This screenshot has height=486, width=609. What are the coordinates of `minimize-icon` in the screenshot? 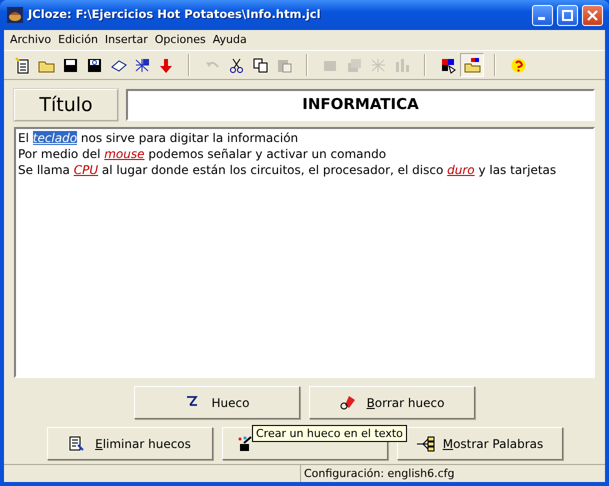 It's located at (541, 18).